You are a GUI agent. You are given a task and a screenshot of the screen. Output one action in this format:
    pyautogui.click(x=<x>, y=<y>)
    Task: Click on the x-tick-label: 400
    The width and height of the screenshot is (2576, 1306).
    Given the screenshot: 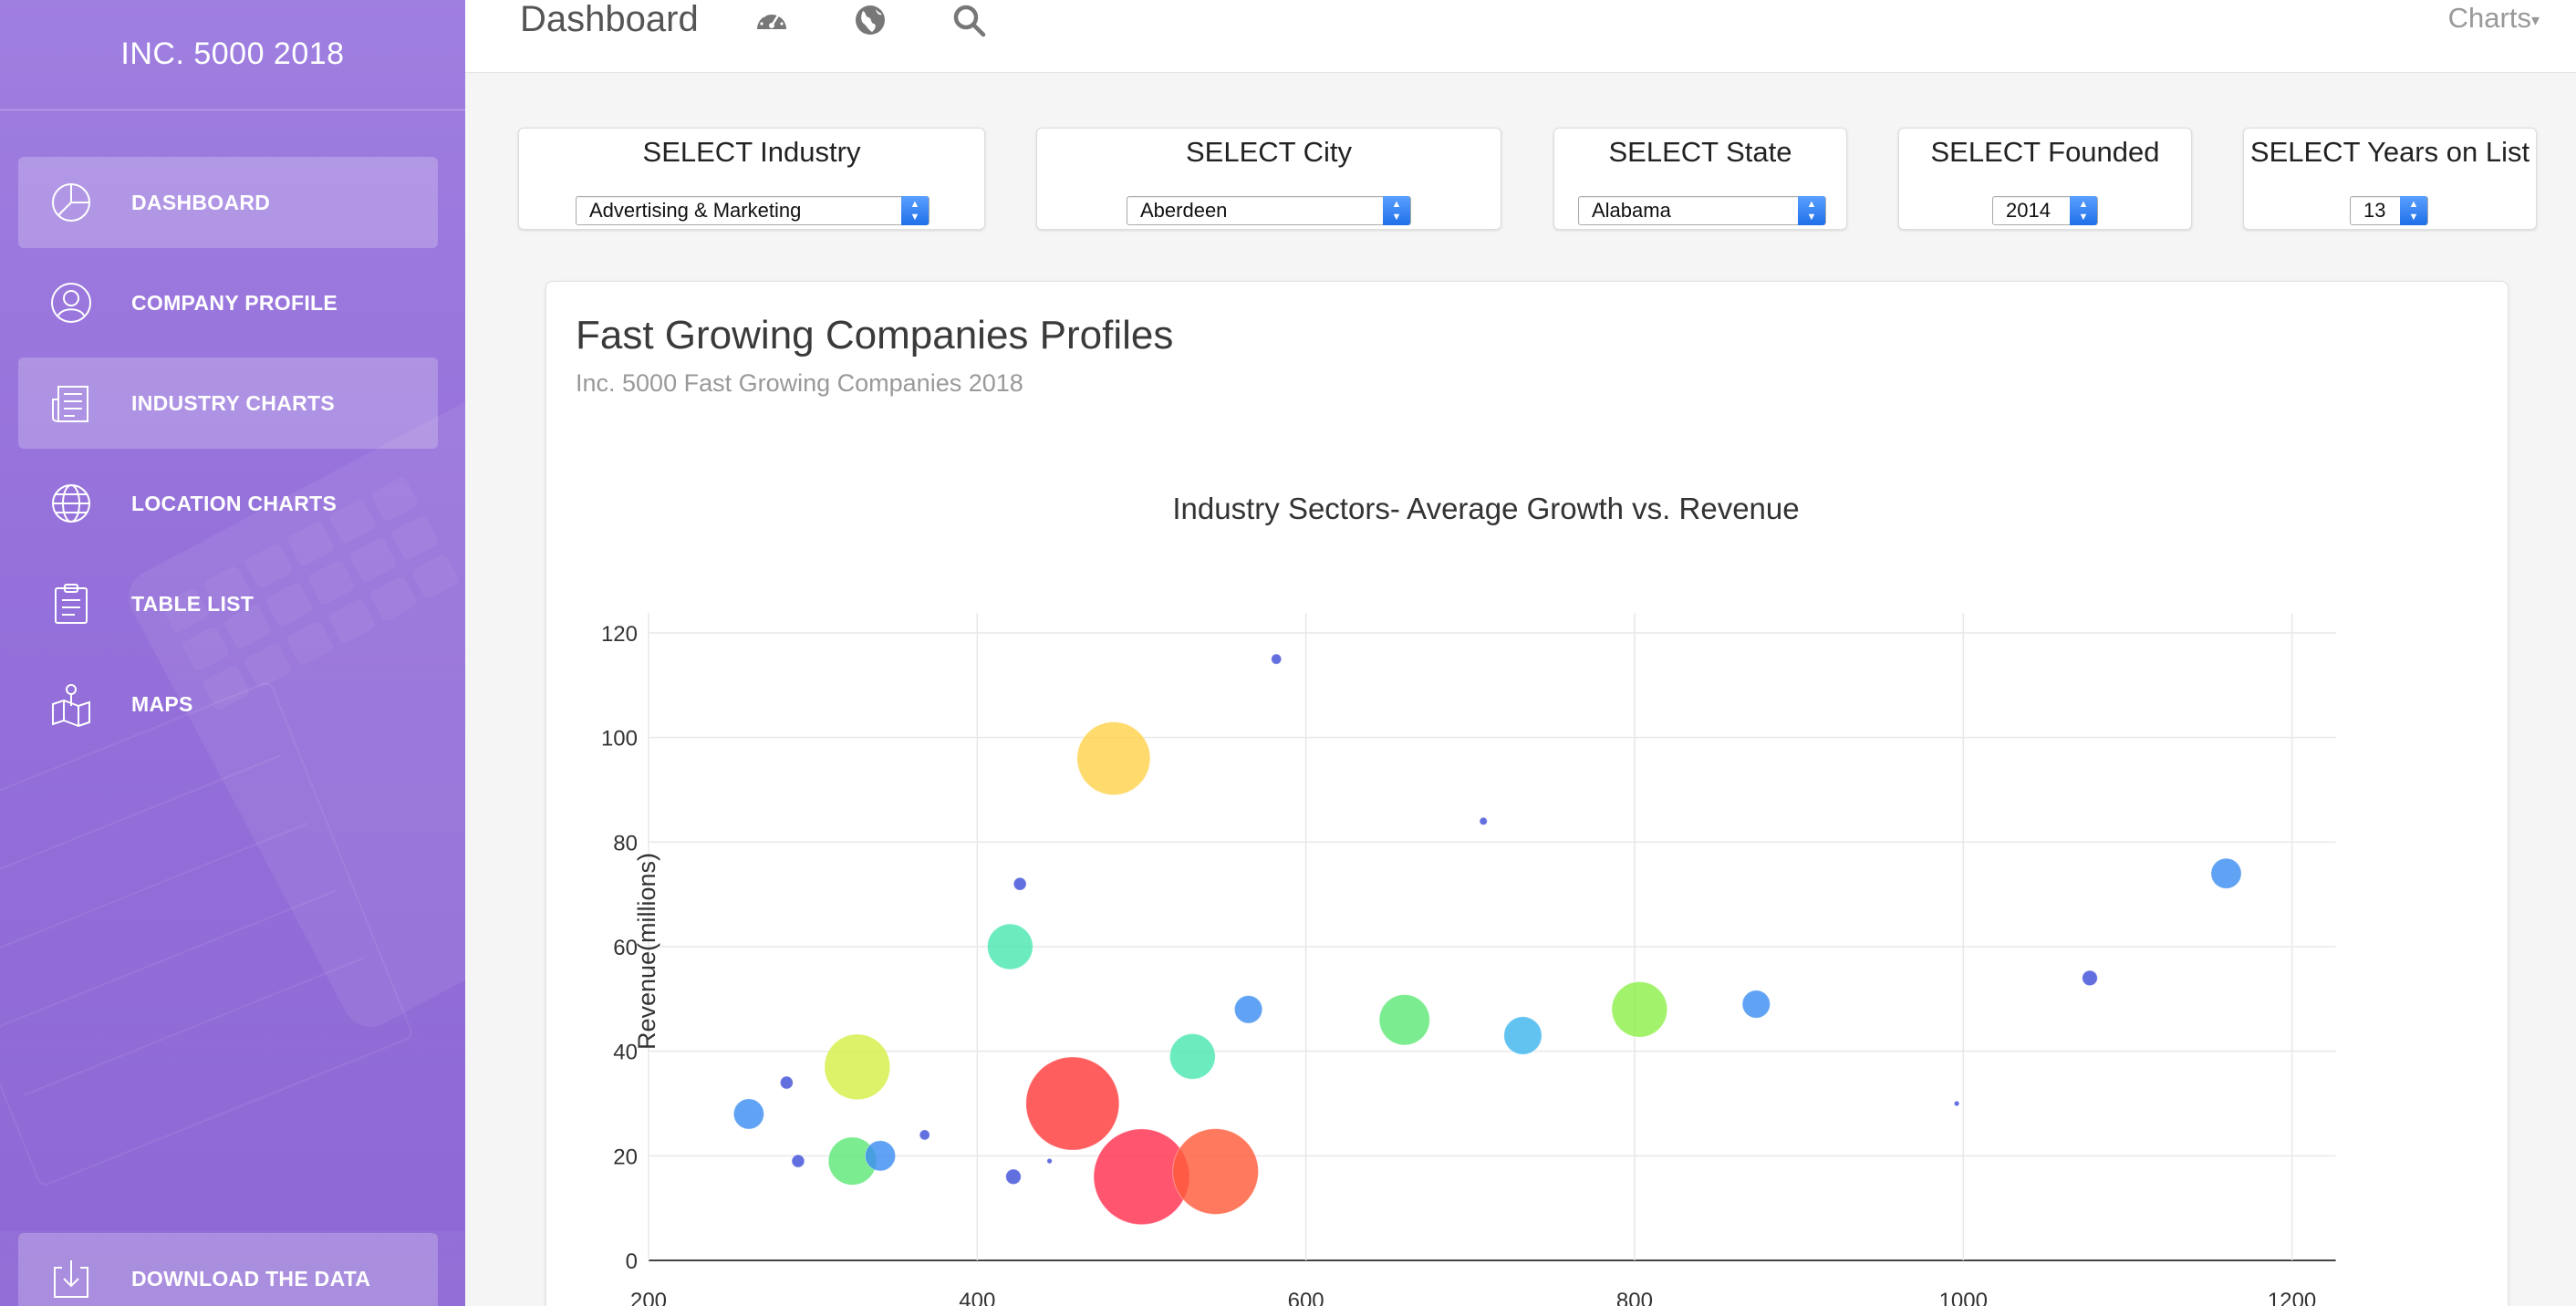 What is the action you would take?
    pyautogui.click(x=977, y=1297)
    